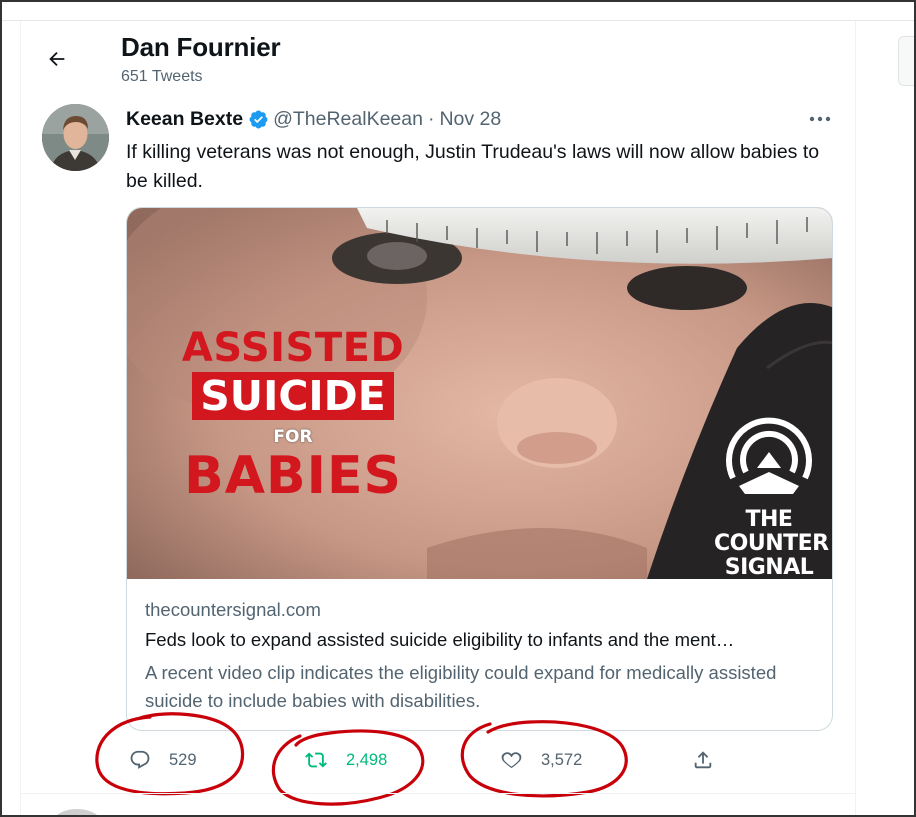  What do you see at coordinates (769, 455) in the screenshot?
I see `signal-logo-icon` at bounding box center [769, 455].